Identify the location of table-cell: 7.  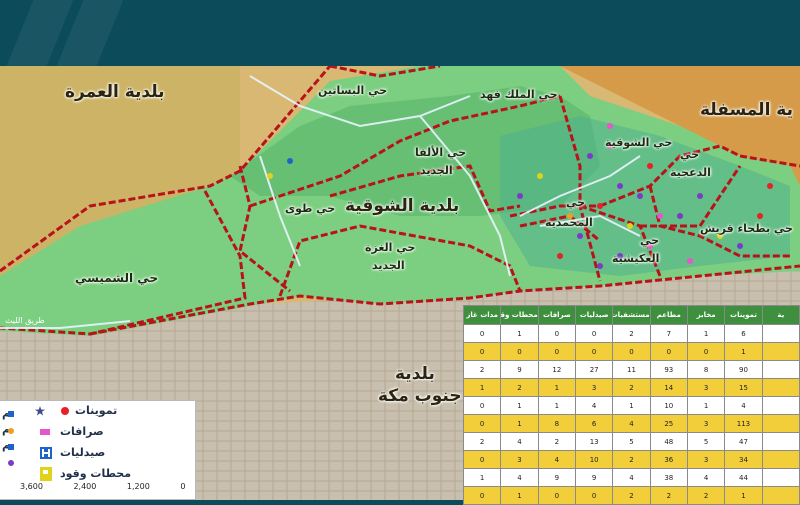
(668, 333).